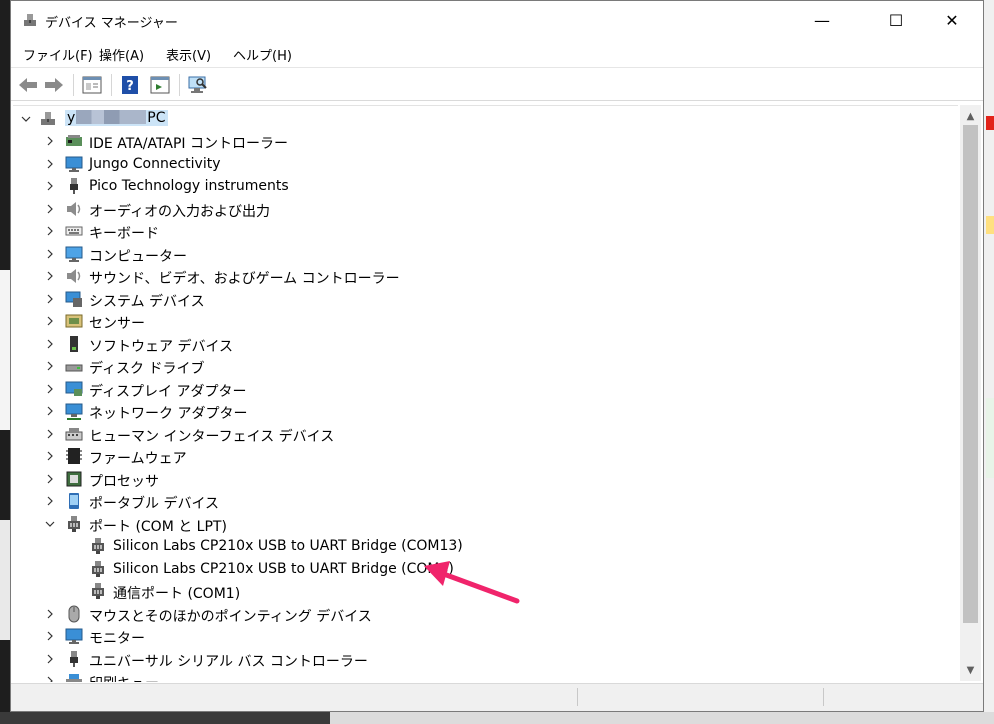 Image resolution: width=994 pixels, height=724 pixels. Describe the element at coordinates (74, 368) in the screenshot. I see `disk-drive-icon` at that location.